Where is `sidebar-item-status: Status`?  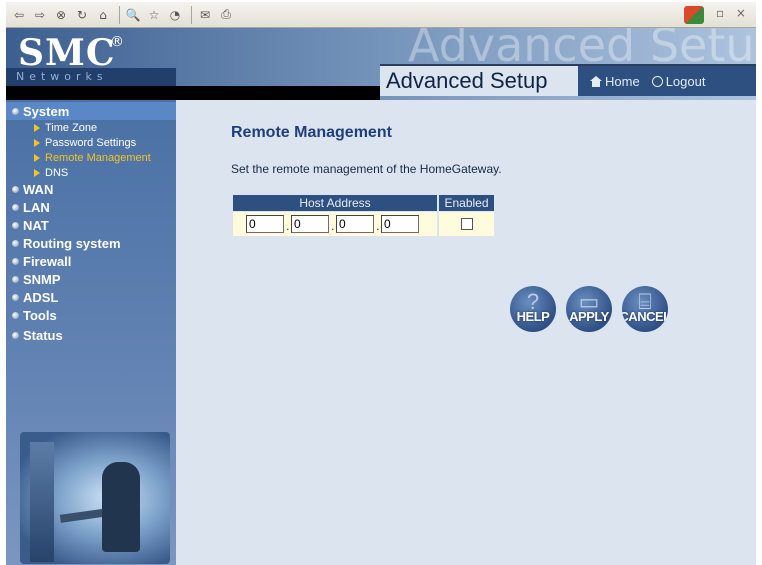
sidebar-item-status: Status is located at coordinates (91, 335).